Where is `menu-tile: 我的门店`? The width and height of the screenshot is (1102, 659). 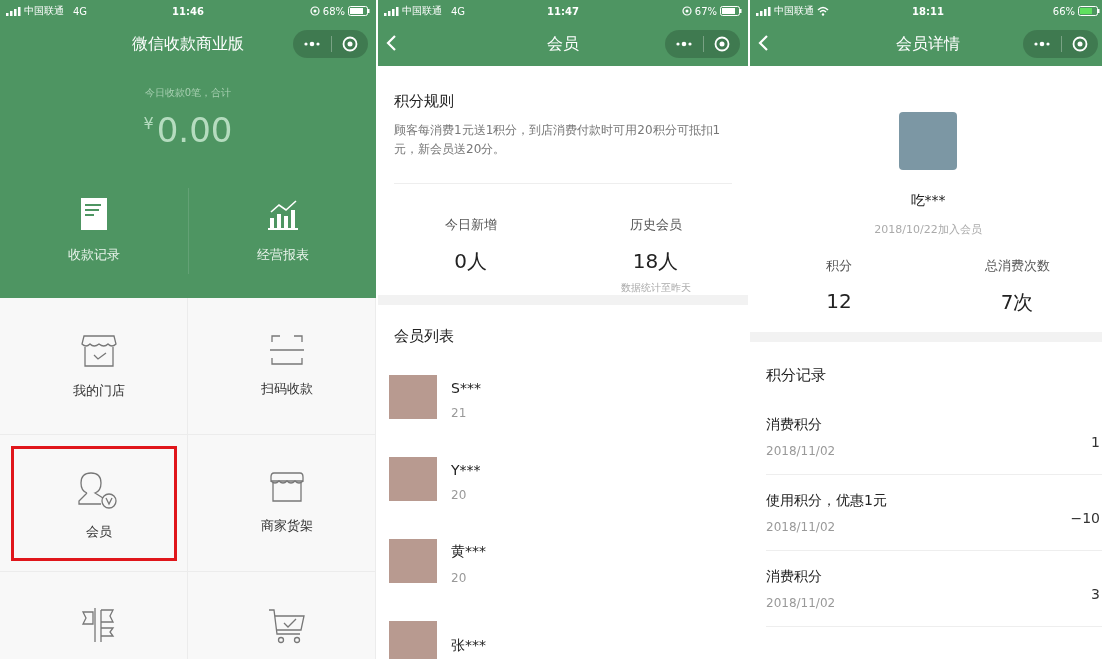
menu-tile: 我的门店 is located at coordinates (94, 366).